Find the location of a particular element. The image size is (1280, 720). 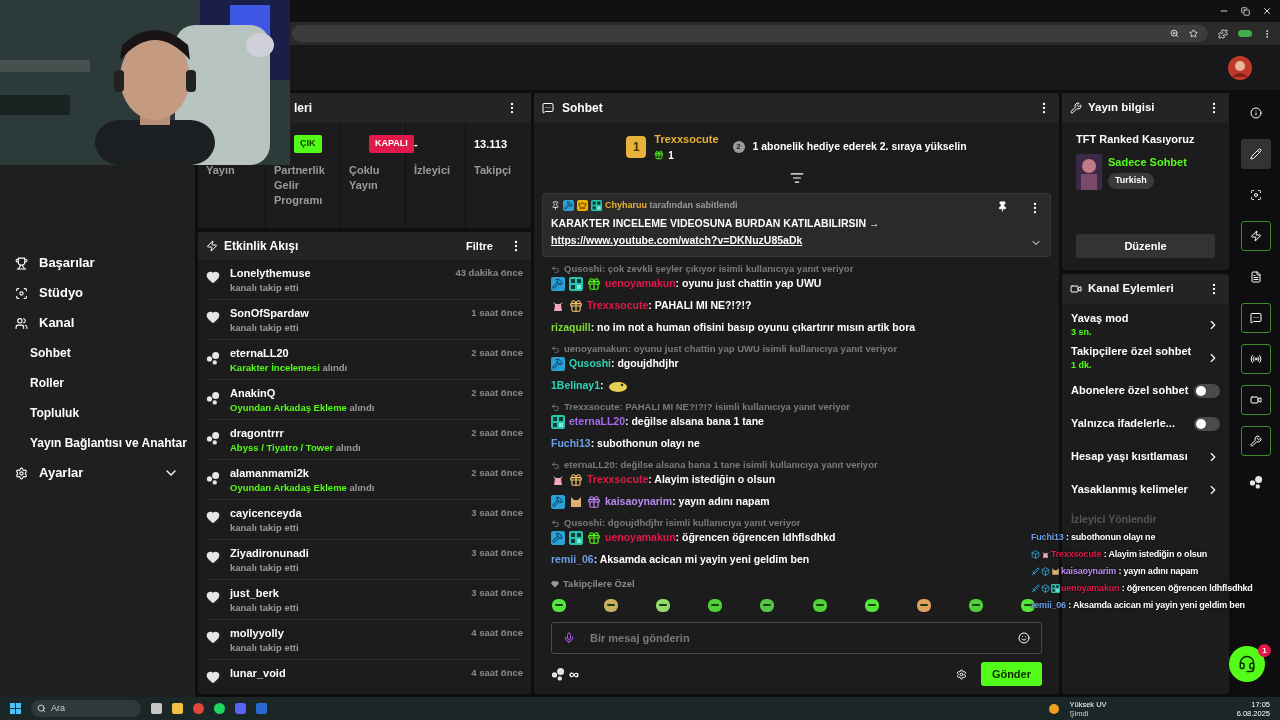

restore-icon is located at coordinates (1245, 11).